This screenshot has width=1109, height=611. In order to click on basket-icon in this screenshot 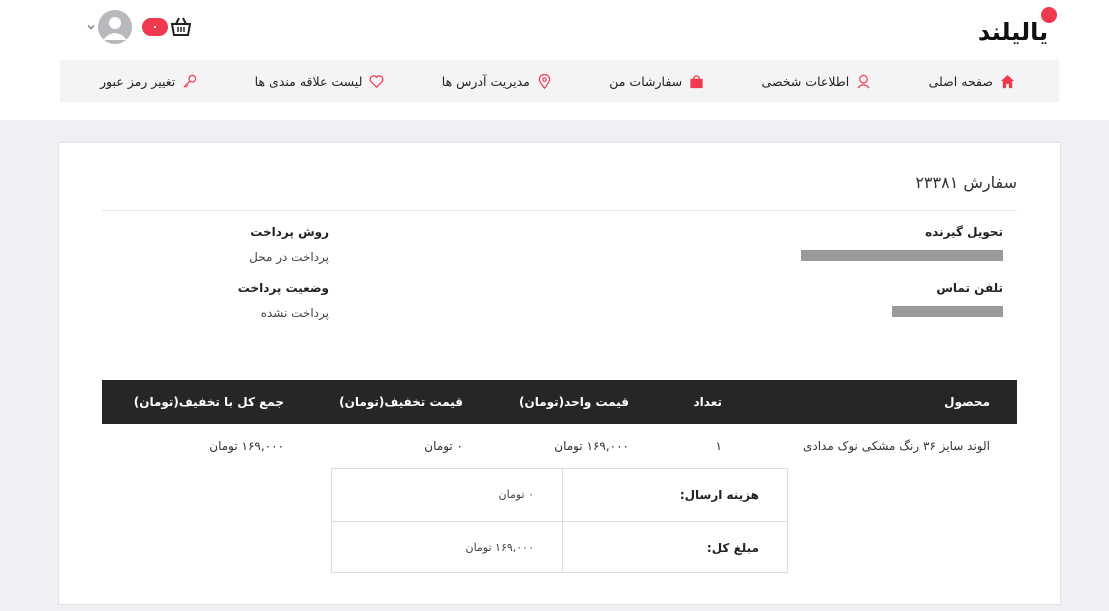, I will do `click(181, 27)`.